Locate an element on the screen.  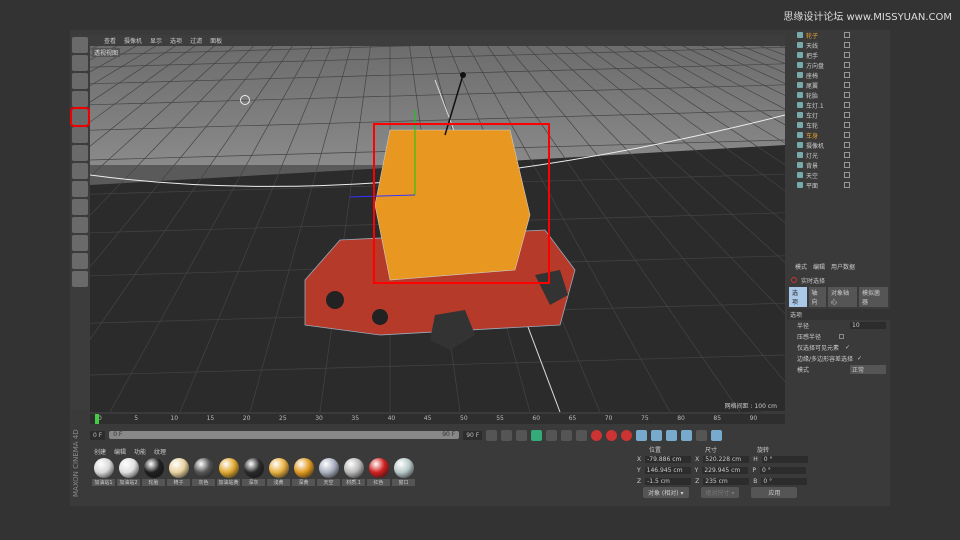
key-scale-icon is located at coordinates (657, 435).